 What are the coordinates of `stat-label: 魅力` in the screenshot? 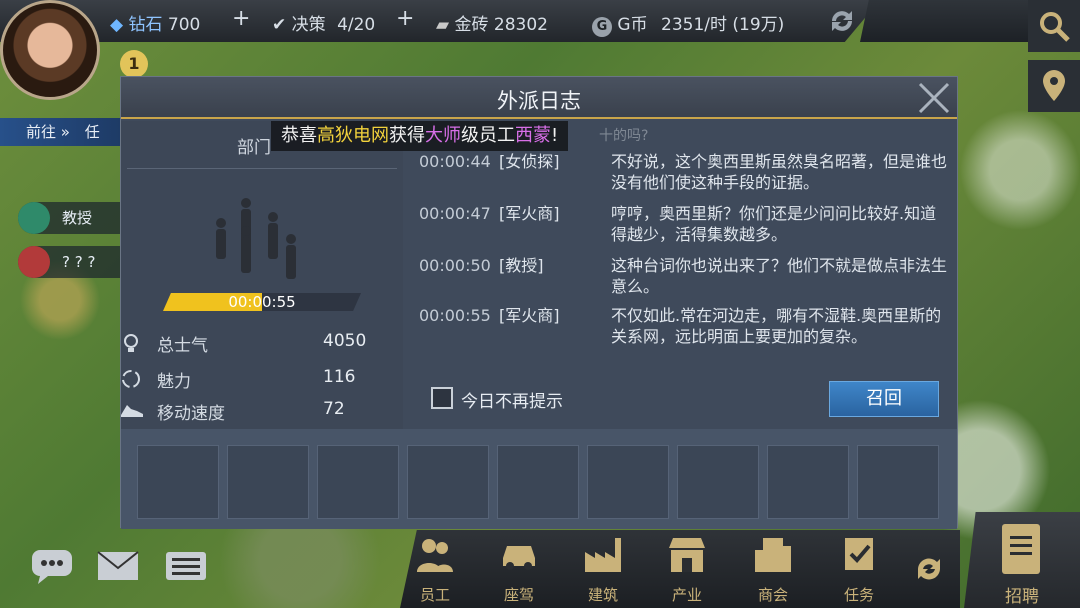 It's located at (174, 382).